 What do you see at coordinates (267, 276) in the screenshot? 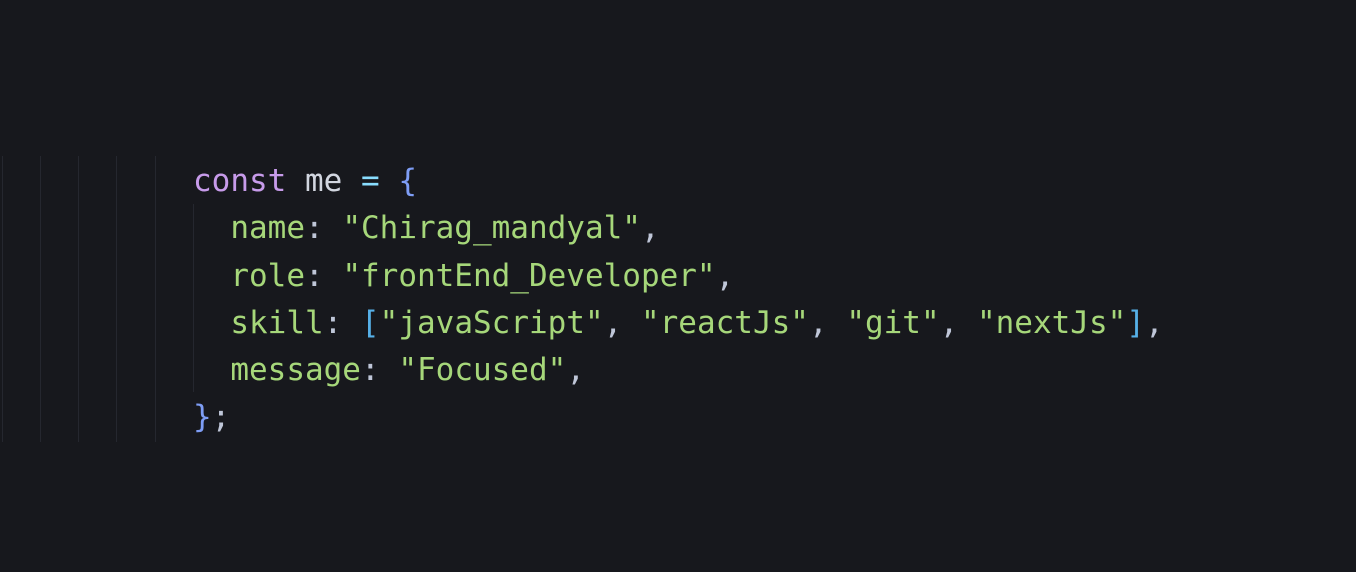
I see `property-role: role` at bounding box center [267, 276].